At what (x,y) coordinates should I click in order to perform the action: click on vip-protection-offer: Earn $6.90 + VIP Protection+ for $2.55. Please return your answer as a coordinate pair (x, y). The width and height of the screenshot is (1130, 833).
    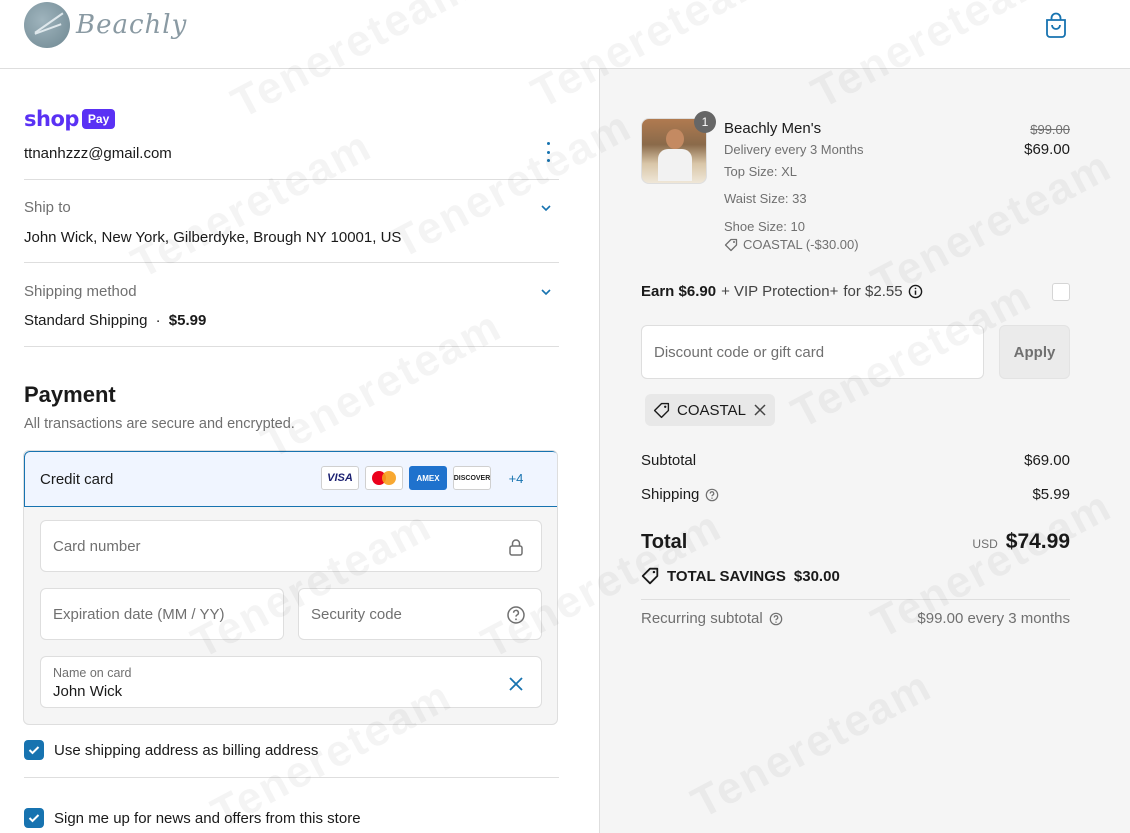
    Looking at the image, I should click on (782, 291).